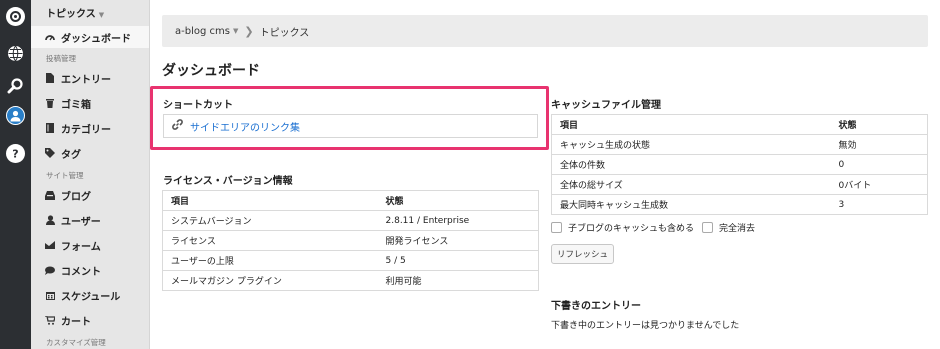  I want to click on drafts-empty-message: 下書き中のエントリーは見つかりませんでした, so click(645, 326).